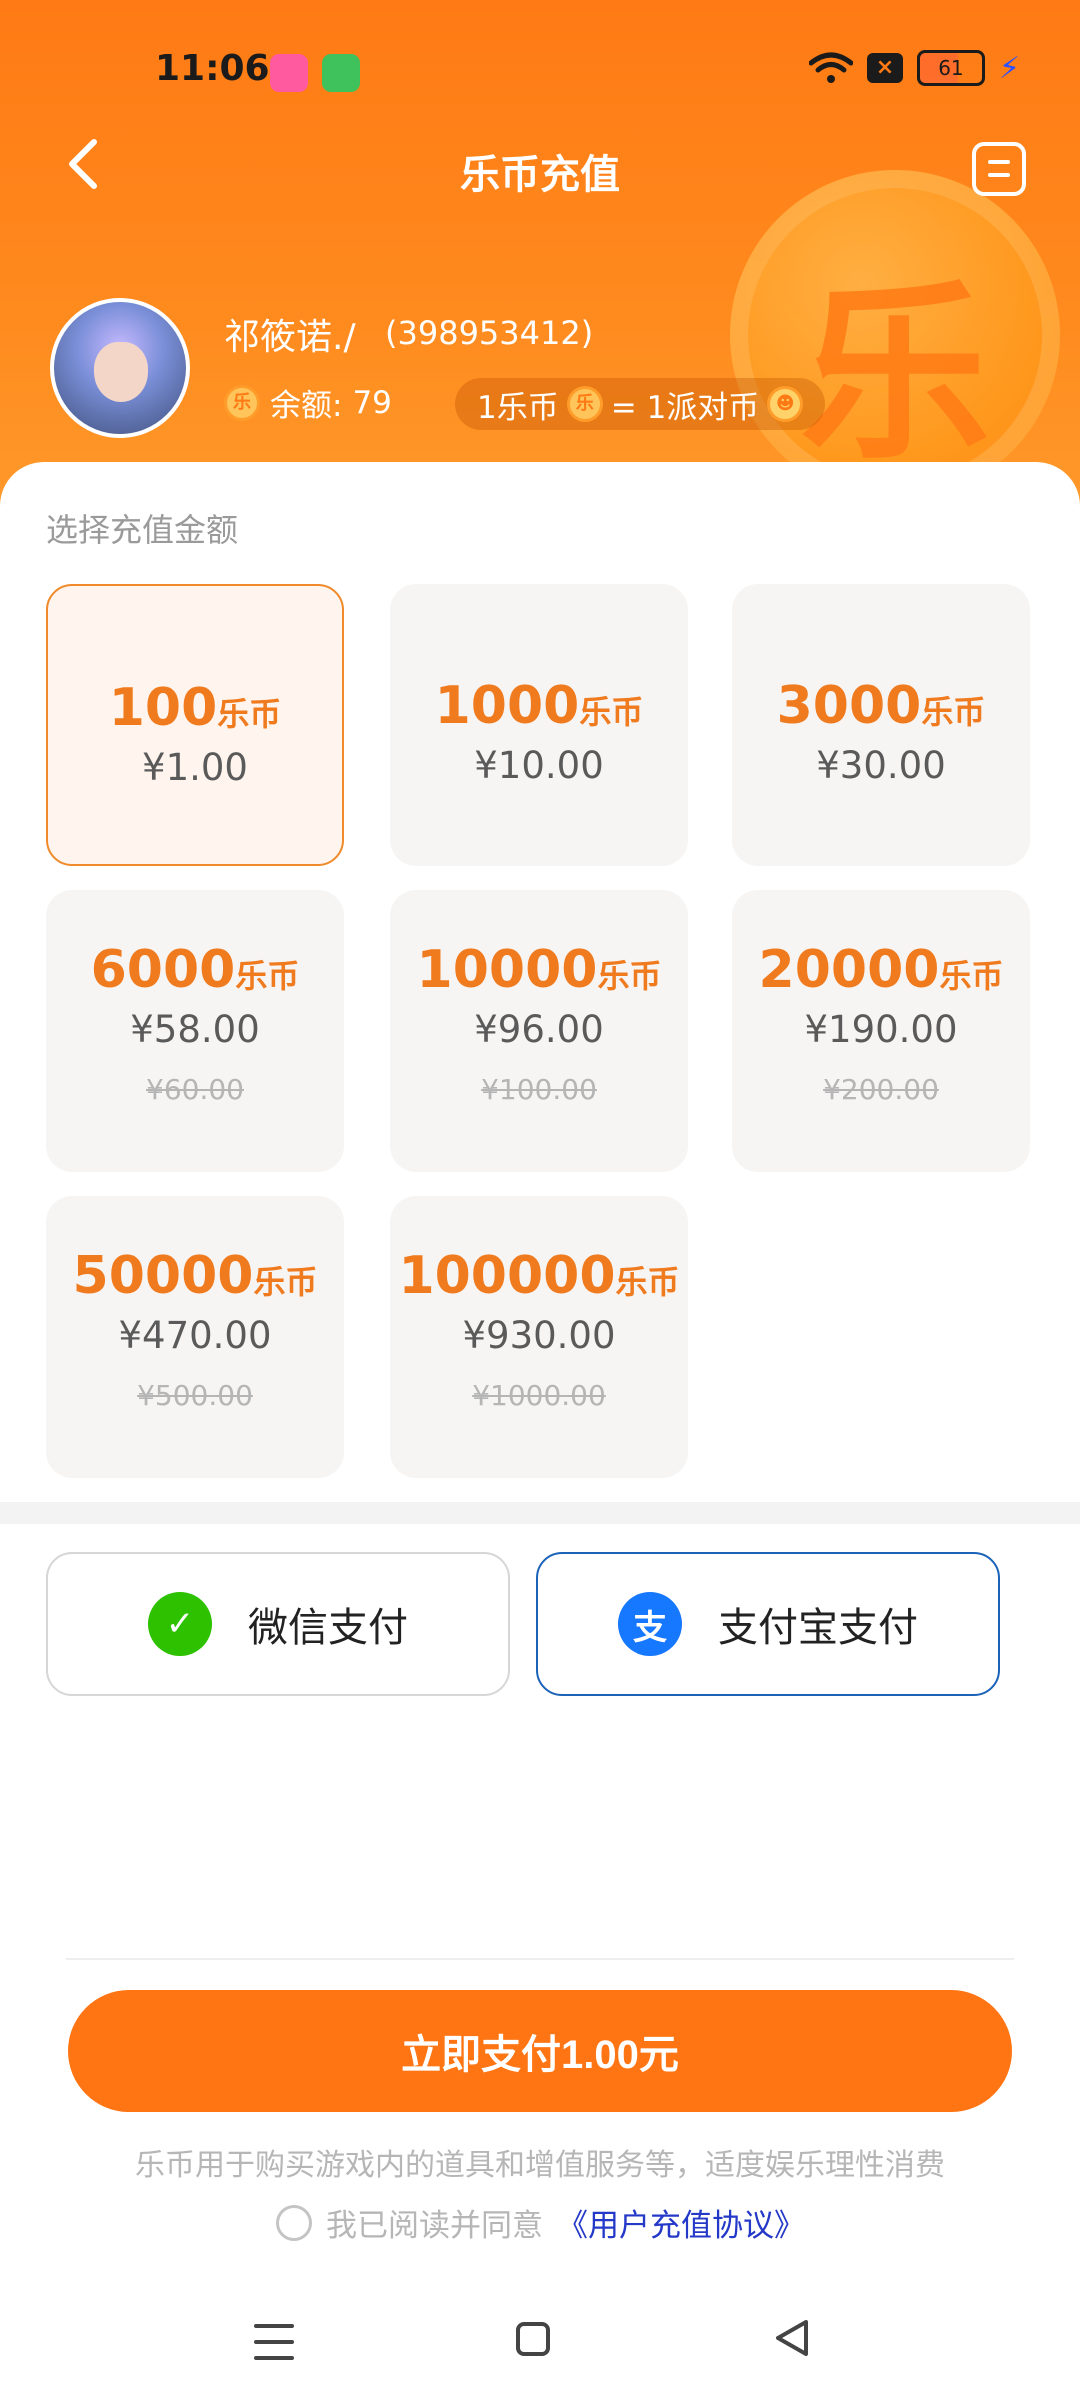 This screenshot has height=2400, width=1080. What do you see at coordinates (540, 2051) in the screenshot?
I see `pay-now-button: 立即支付1.00元` at bounding box center [540, 2051].